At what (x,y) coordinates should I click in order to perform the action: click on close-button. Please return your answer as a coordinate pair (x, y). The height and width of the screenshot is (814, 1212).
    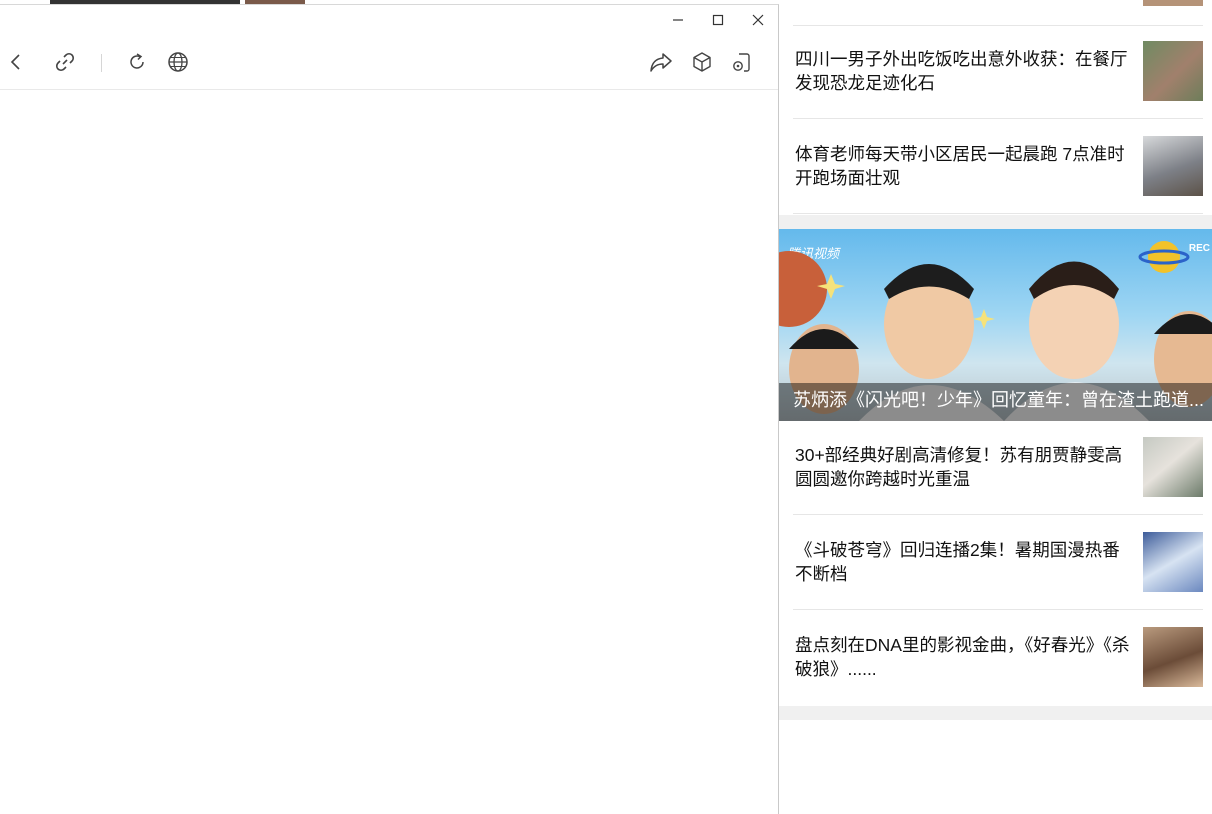
    Looking at the image, I should click on (758, 20).